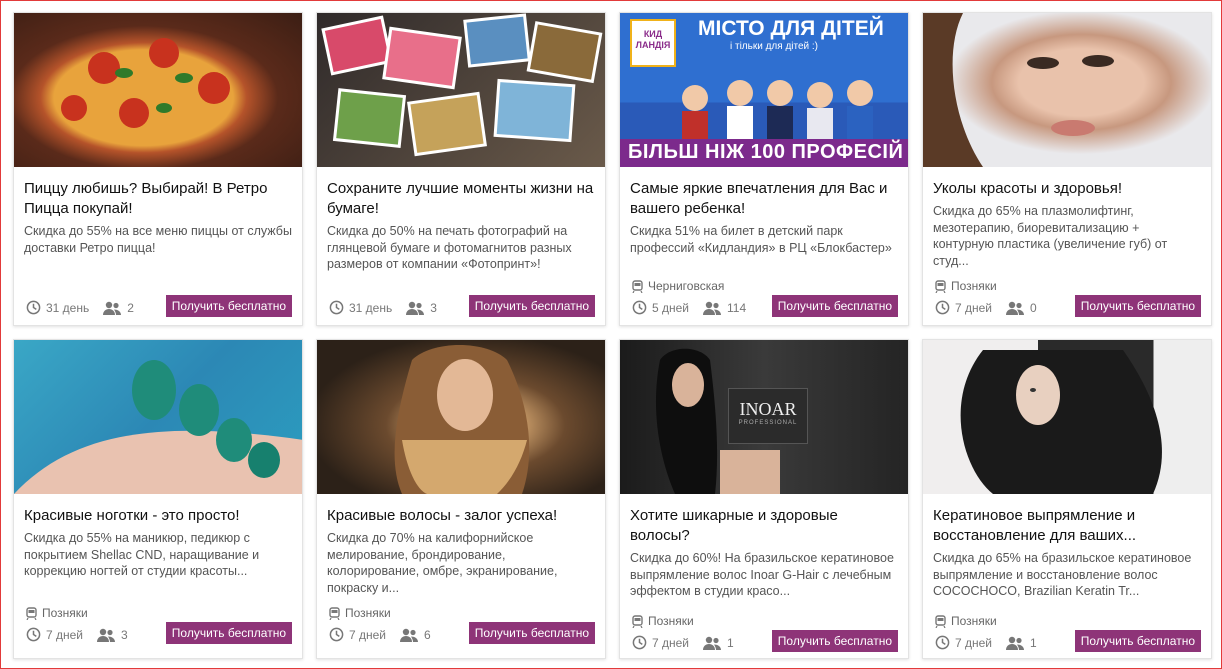 The image size is (1222, 669). I want to click on deal-image-face, so click(1067, 90).